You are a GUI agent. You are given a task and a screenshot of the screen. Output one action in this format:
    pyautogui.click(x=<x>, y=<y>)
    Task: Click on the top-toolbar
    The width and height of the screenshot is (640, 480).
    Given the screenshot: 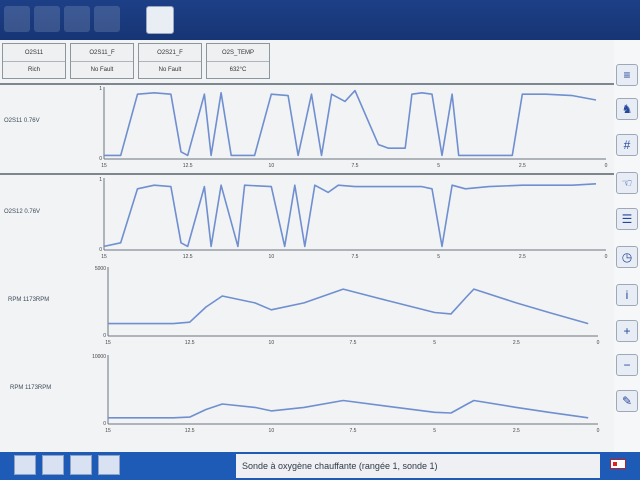 What is the action you would take?
    pyautogui.click(x=320, y=20)
    